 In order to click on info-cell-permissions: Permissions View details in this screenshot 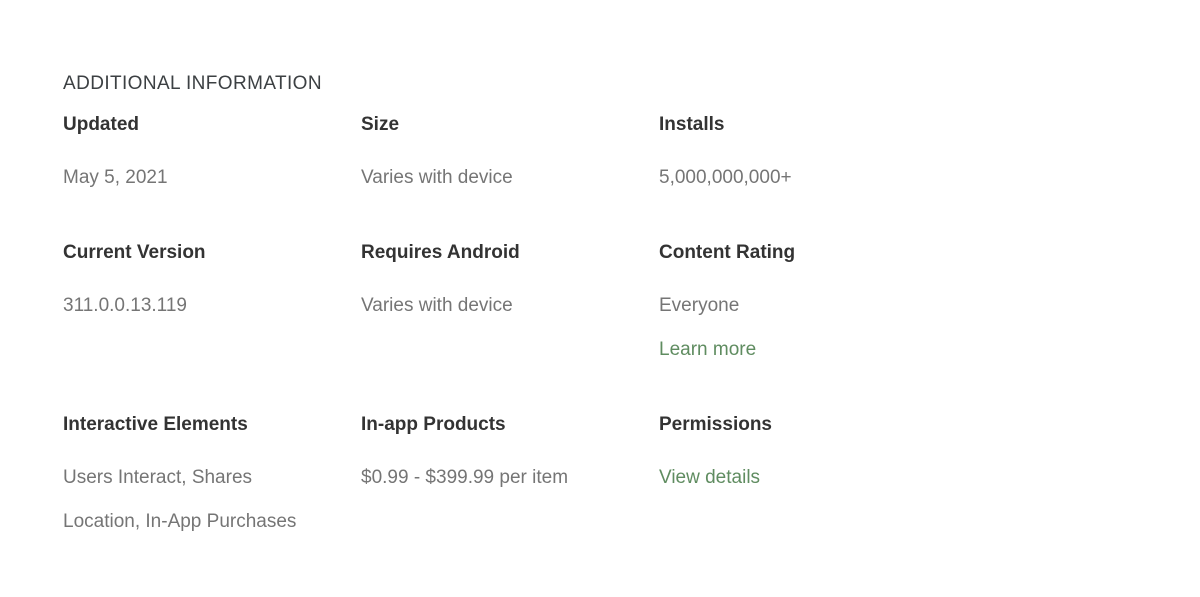, I will do `click(808, 478)`.